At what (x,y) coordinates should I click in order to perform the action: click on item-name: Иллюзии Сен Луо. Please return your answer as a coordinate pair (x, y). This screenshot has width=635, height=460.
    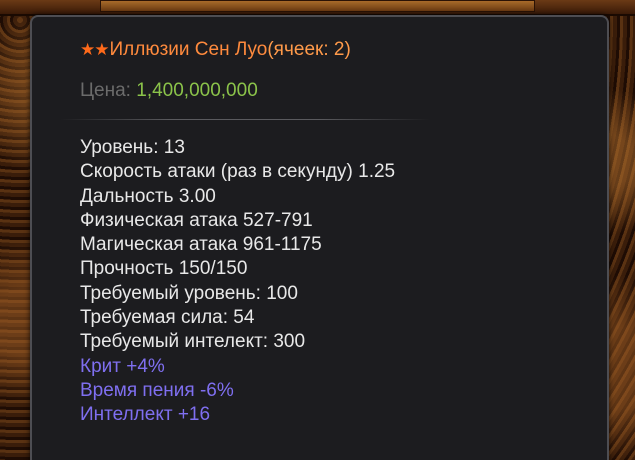
    Looking at the image, I should click on (188, 49).